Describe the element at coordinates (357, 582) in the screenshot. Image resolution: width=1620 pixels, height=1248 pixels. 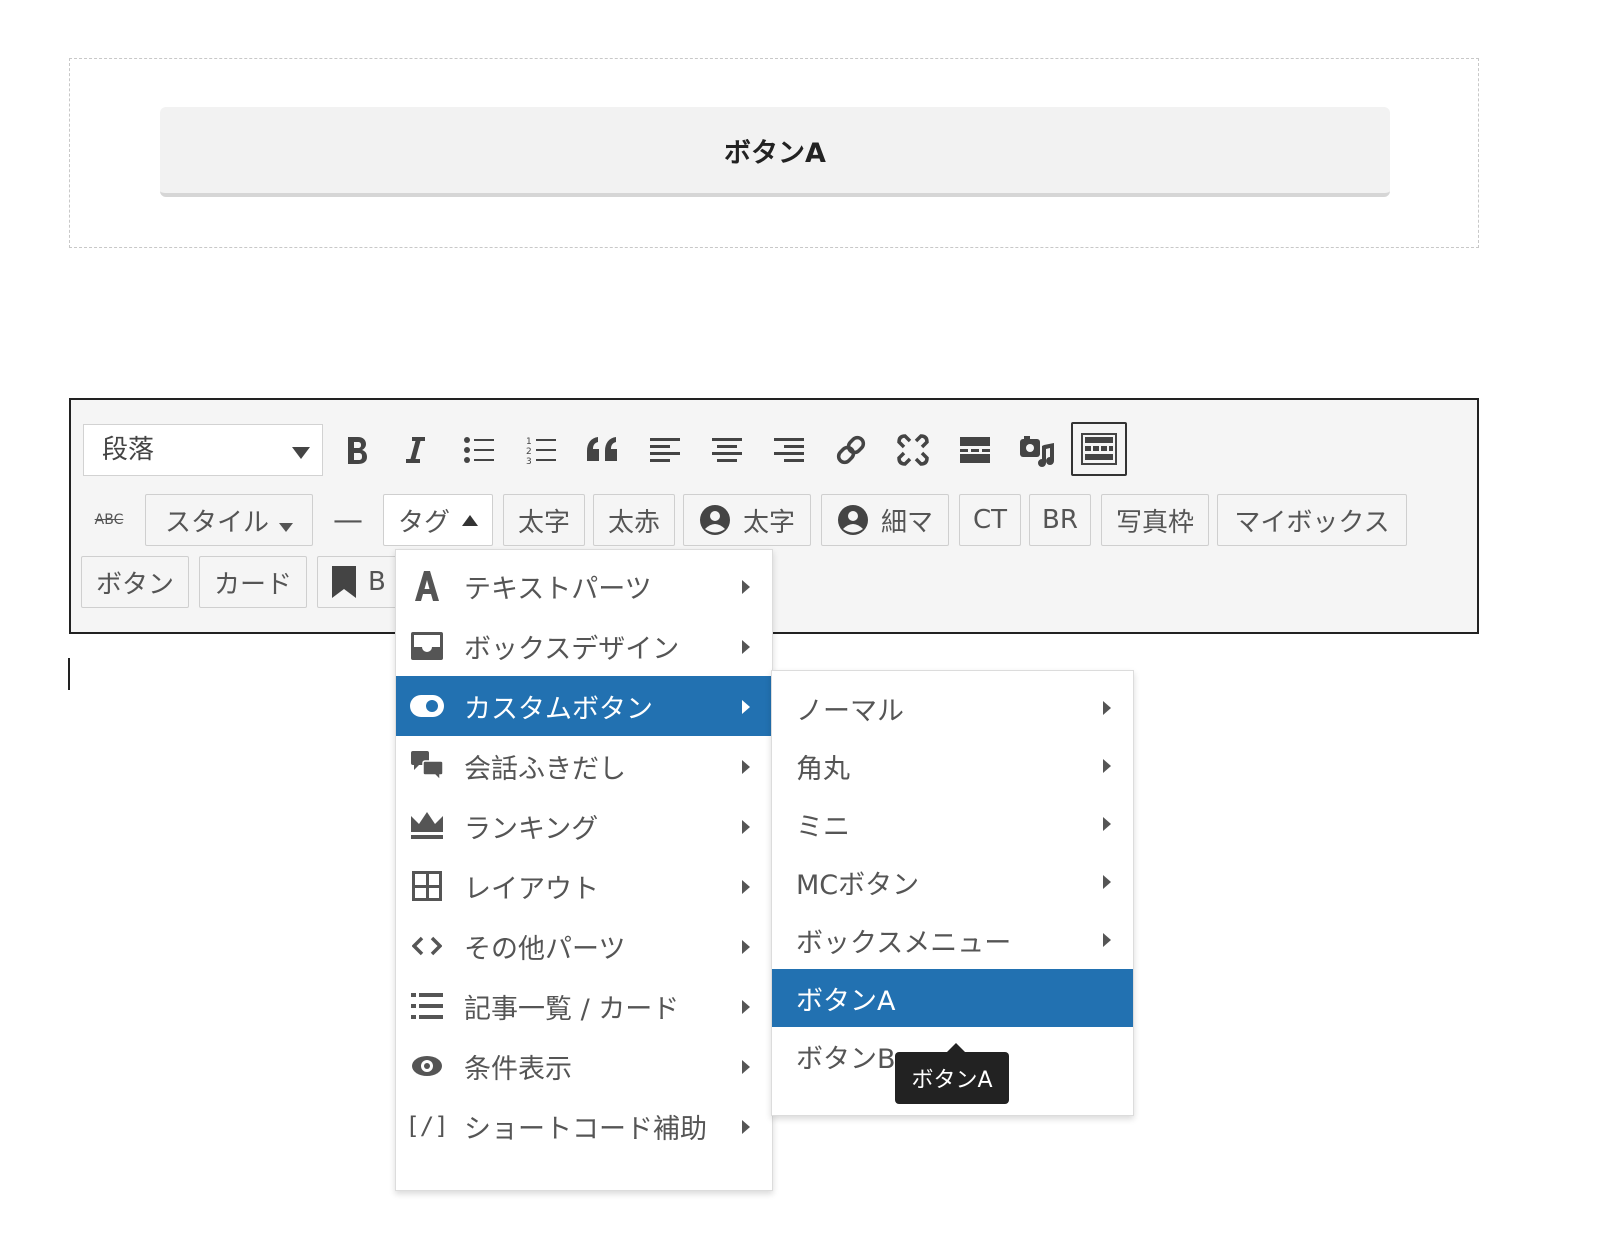
I see `bookmark-button: B` at that location.